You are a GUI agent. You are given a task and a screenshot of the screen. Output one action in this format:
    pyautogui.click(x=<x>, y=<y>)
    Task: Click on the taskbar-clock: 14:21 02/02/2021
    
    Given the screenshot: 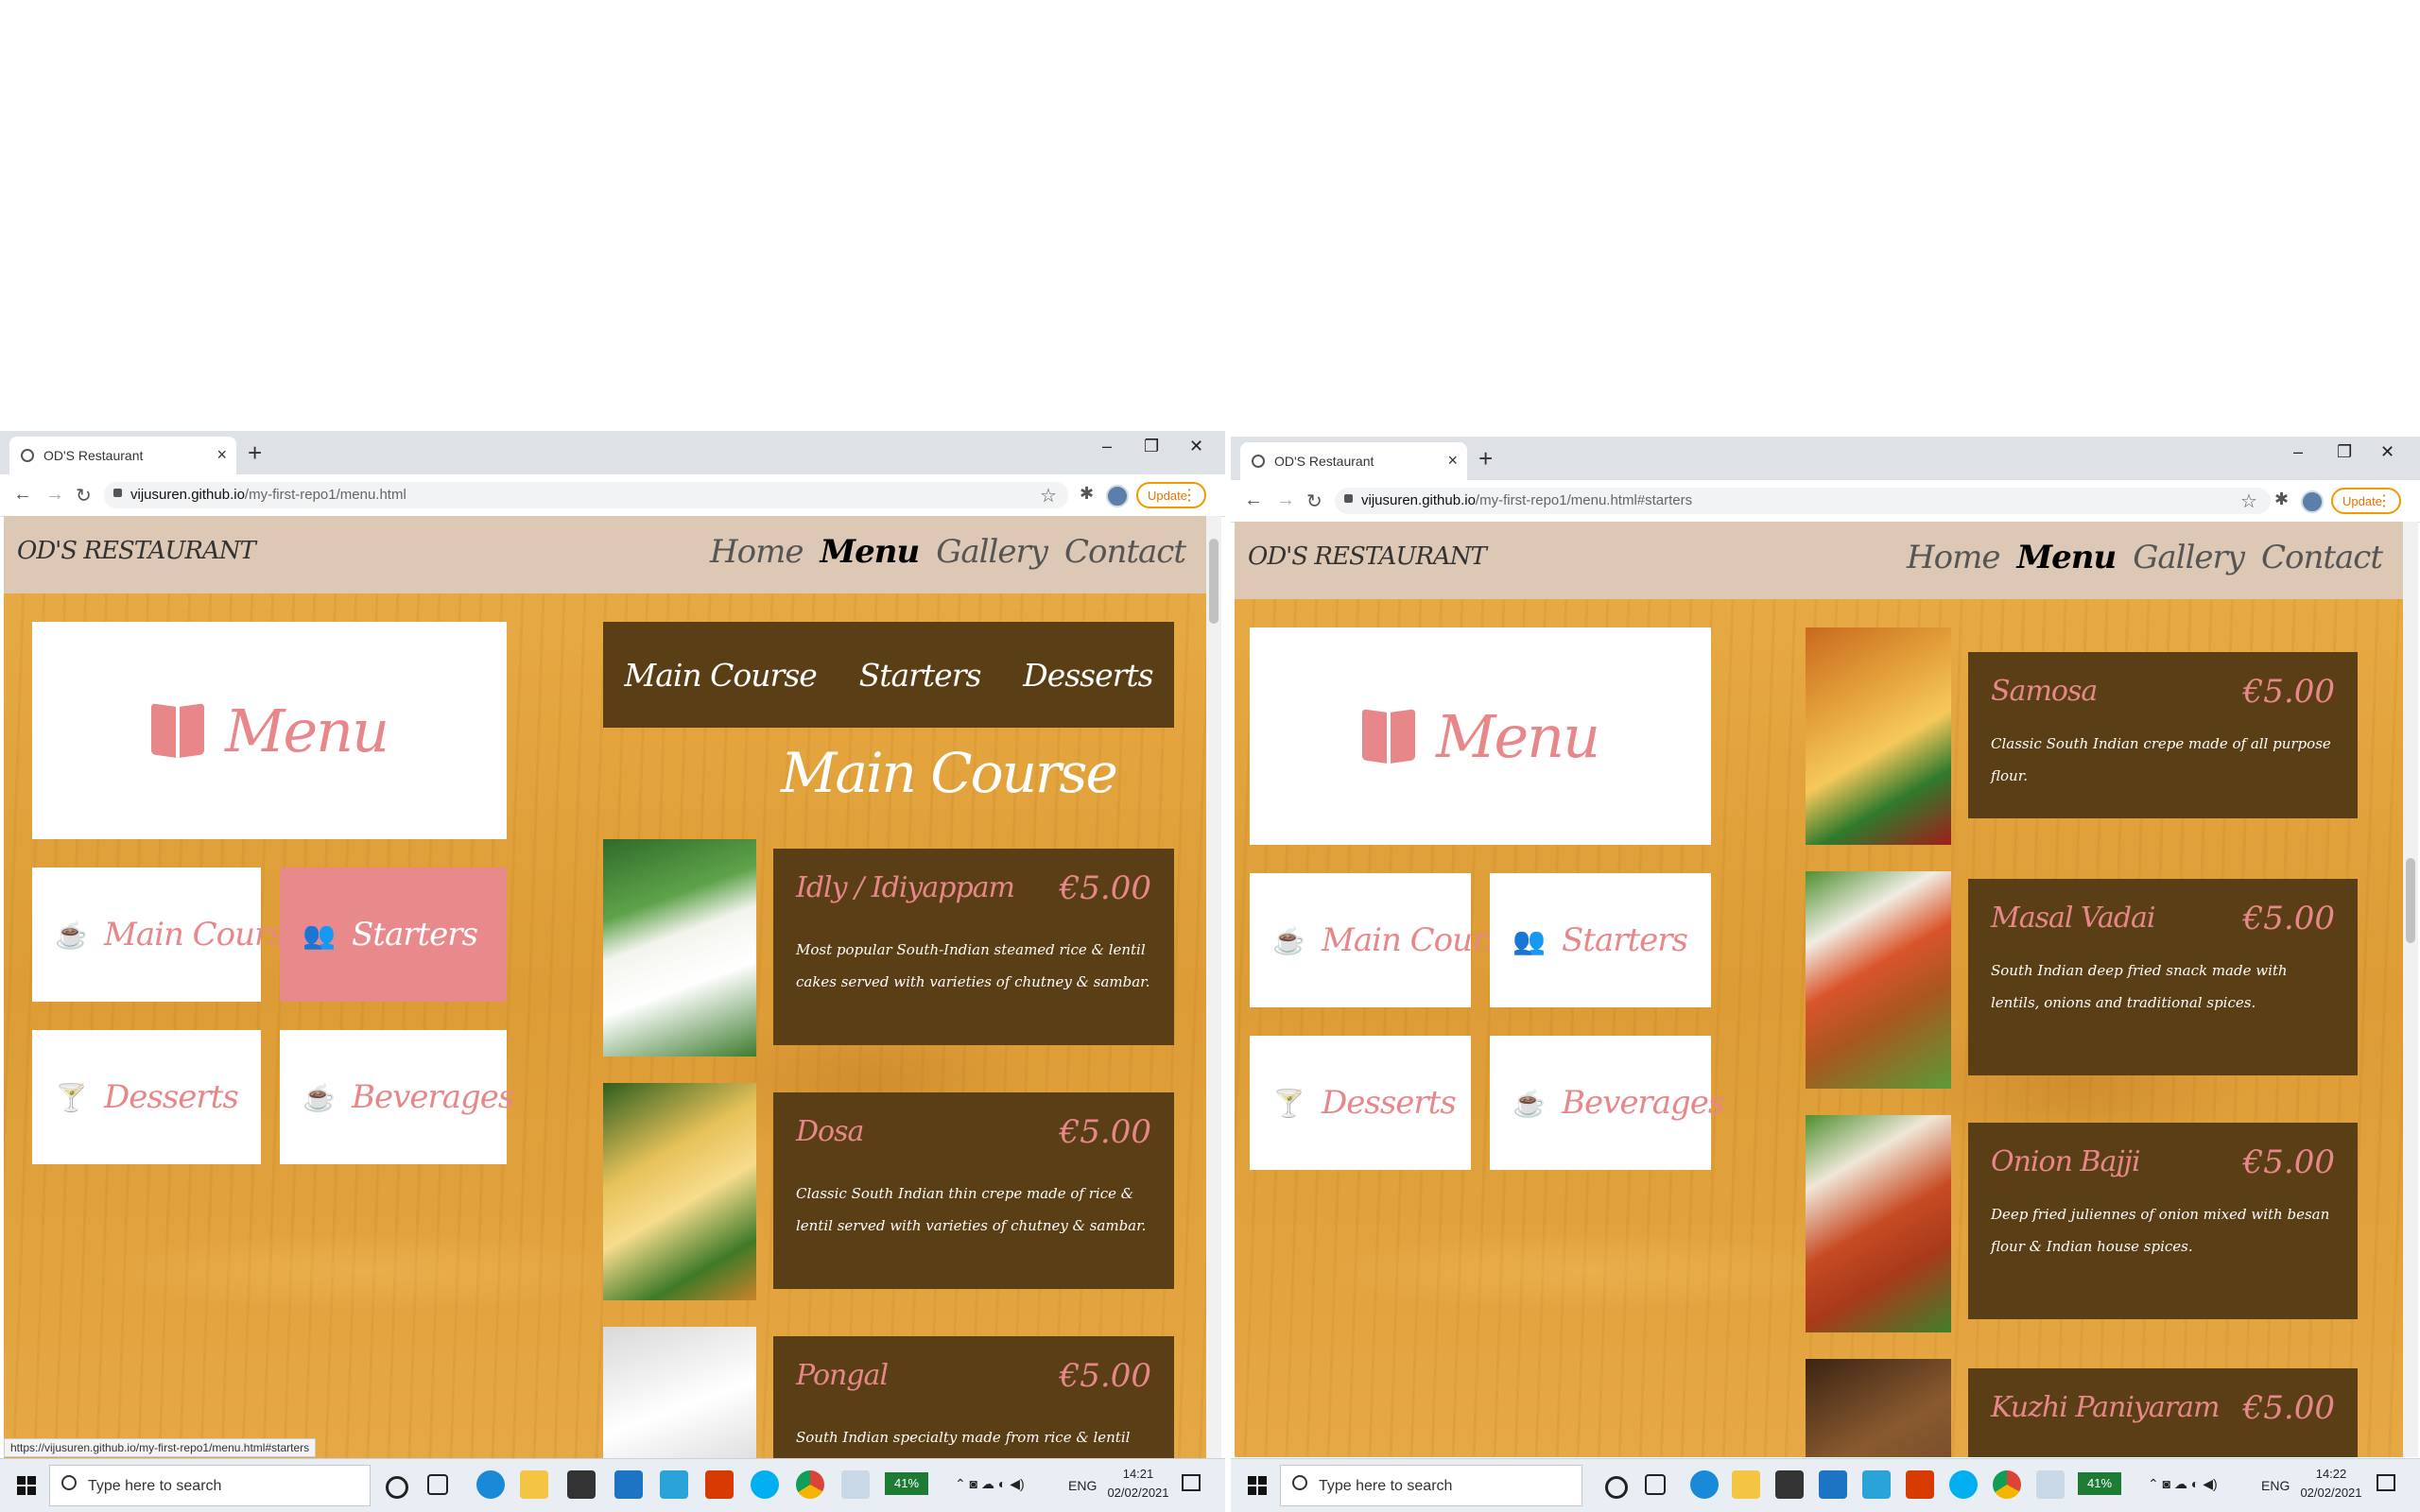 What is the action you would take?
    pyautogui.click(x=1138, y=1484)
    